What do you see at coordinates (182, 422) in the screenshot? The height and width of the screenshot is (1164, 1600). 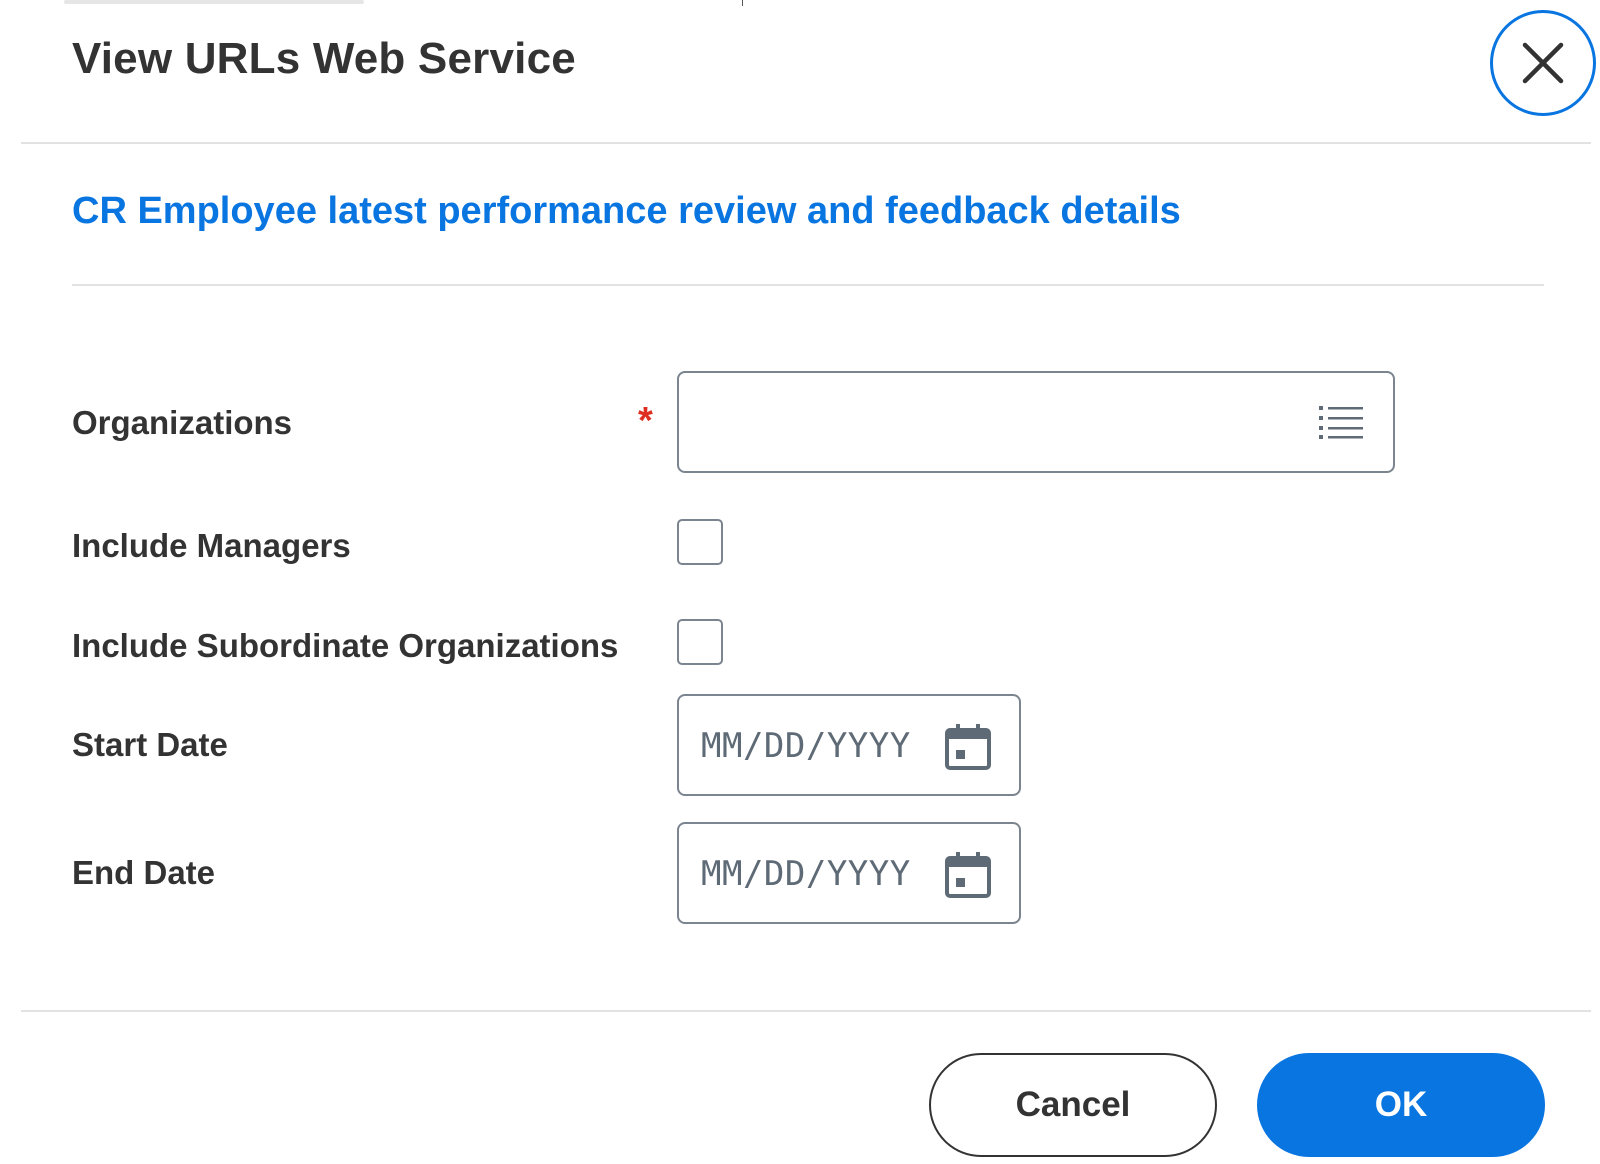 I see `organizations-label: Organizations` at bounding box center [182, 422].